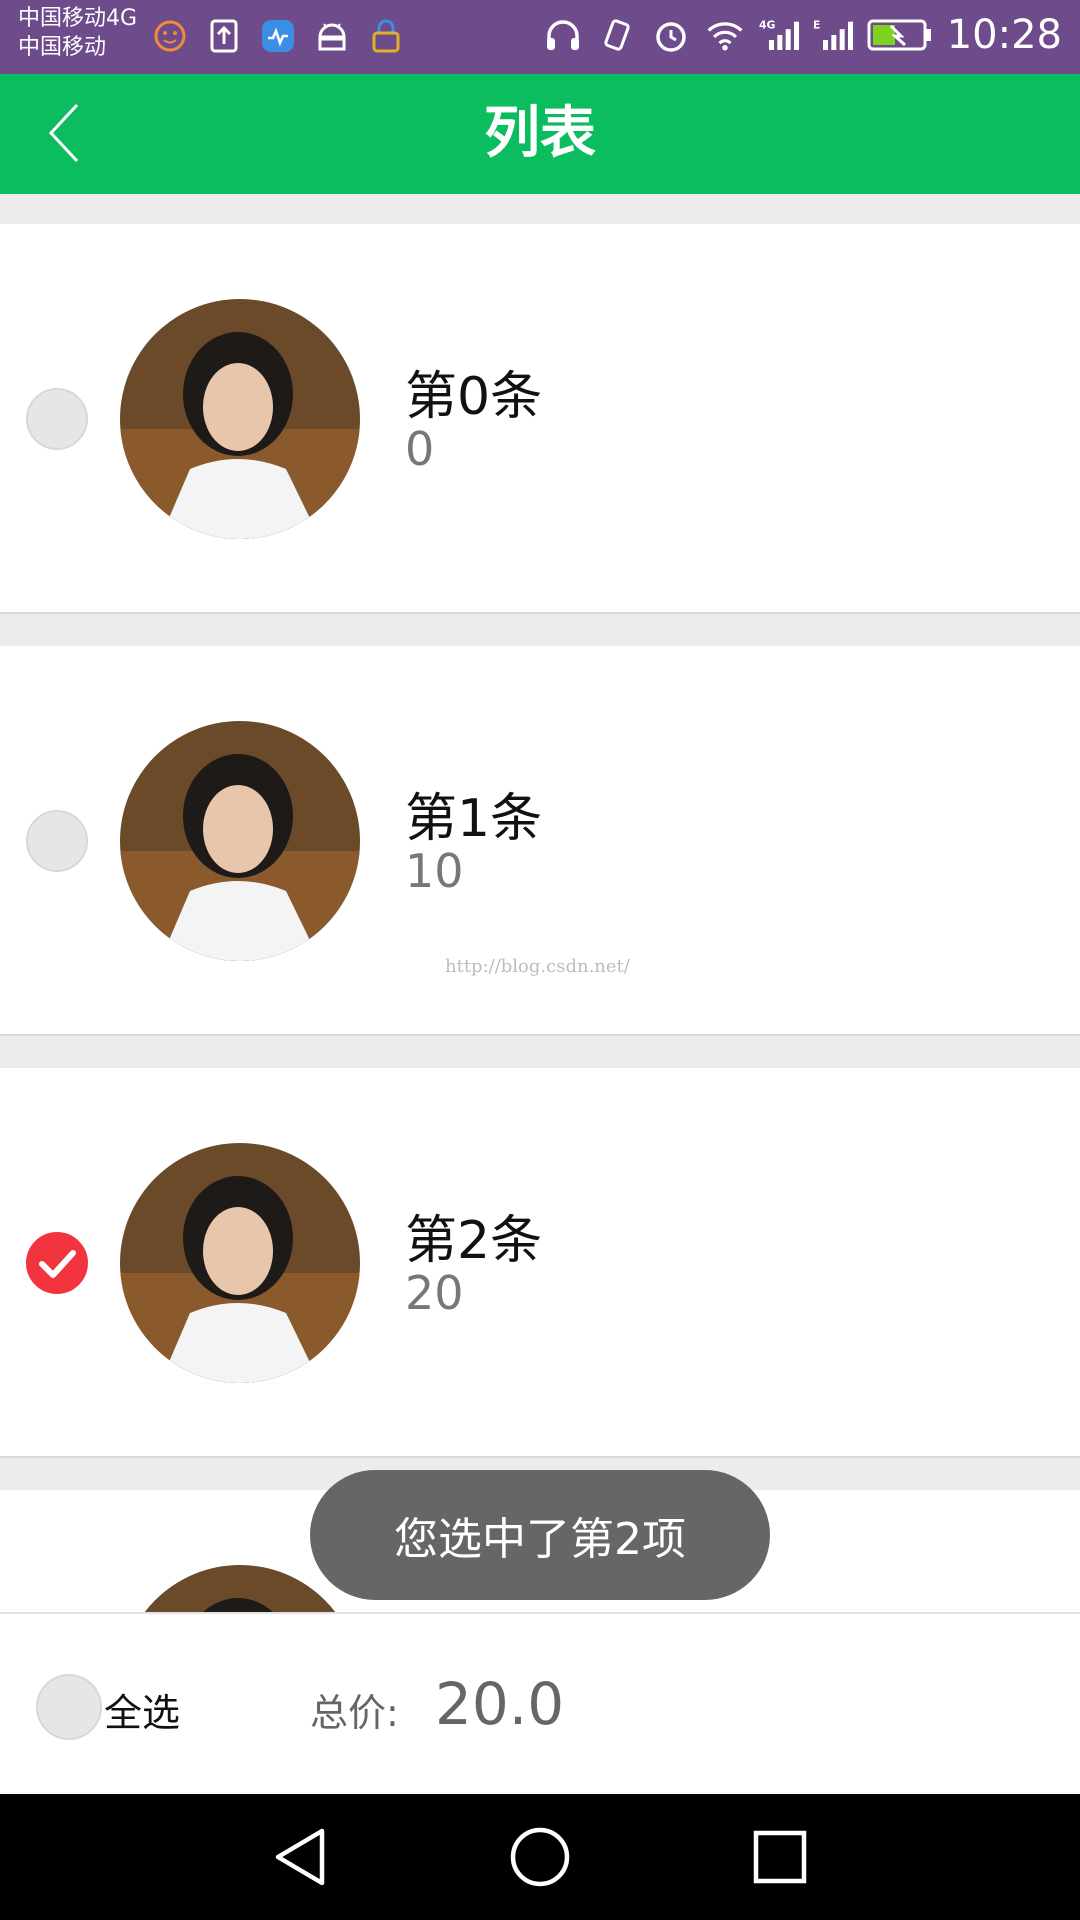 This screenshot has width=1080, height=1920. I want to click on item-title: 第2条, so click(474, 1241).